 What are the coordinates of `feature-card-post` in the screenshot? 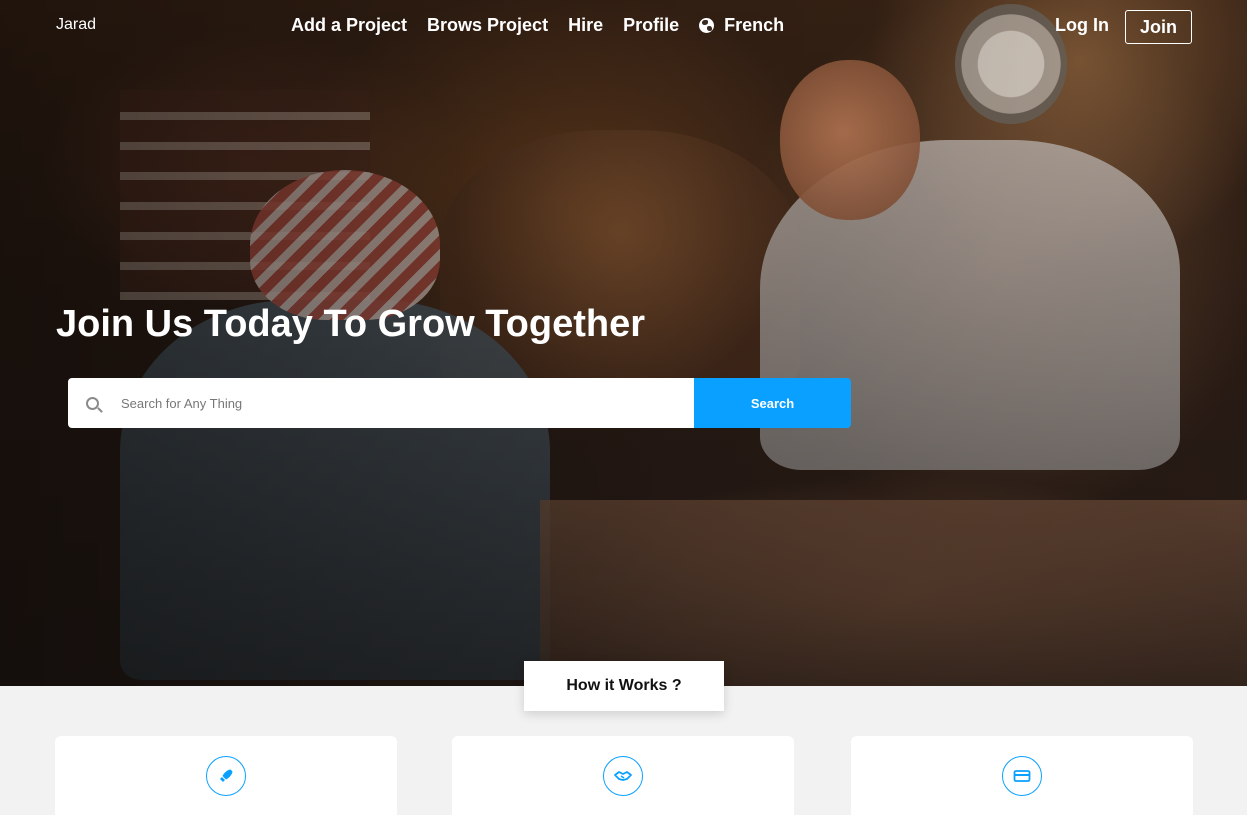 It's located at (226, 775).